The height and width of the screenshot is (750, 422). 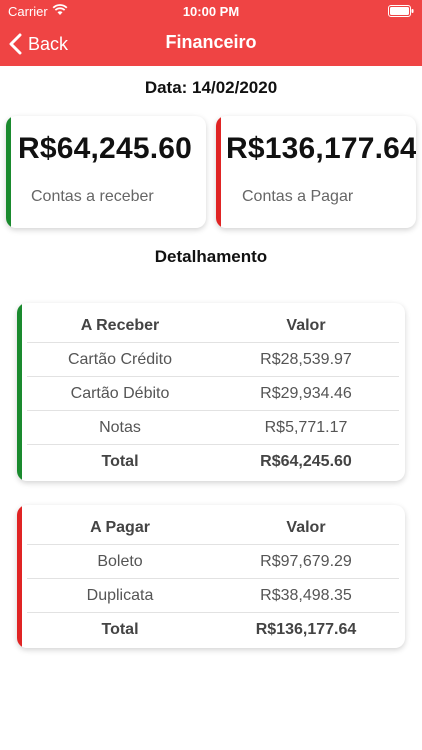 What do you see at coordinates (298, 196) in the screenshot?
I see `payable-label: Contas a Pagar` at bounding box center [298, 196].